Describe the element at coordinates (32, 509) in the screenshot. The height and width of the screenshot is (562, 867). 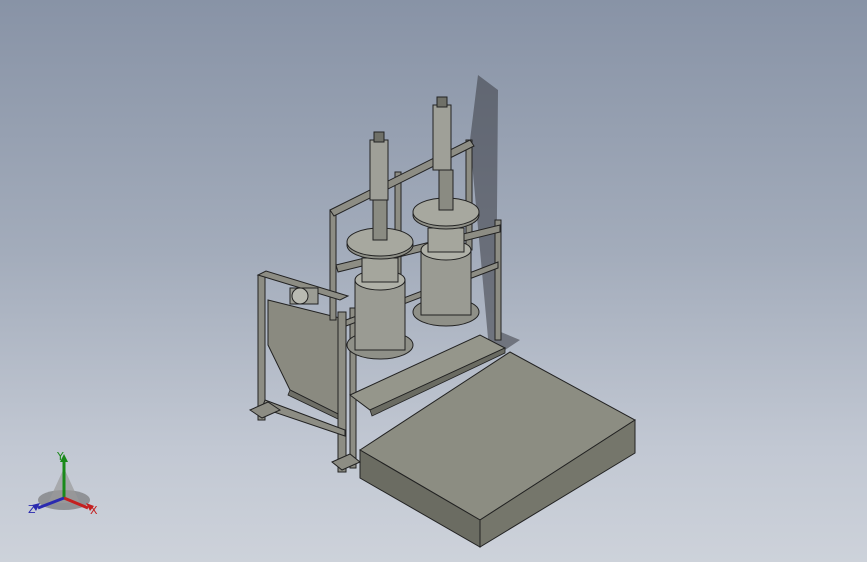
I see `z-axis-label: Z` at that location.